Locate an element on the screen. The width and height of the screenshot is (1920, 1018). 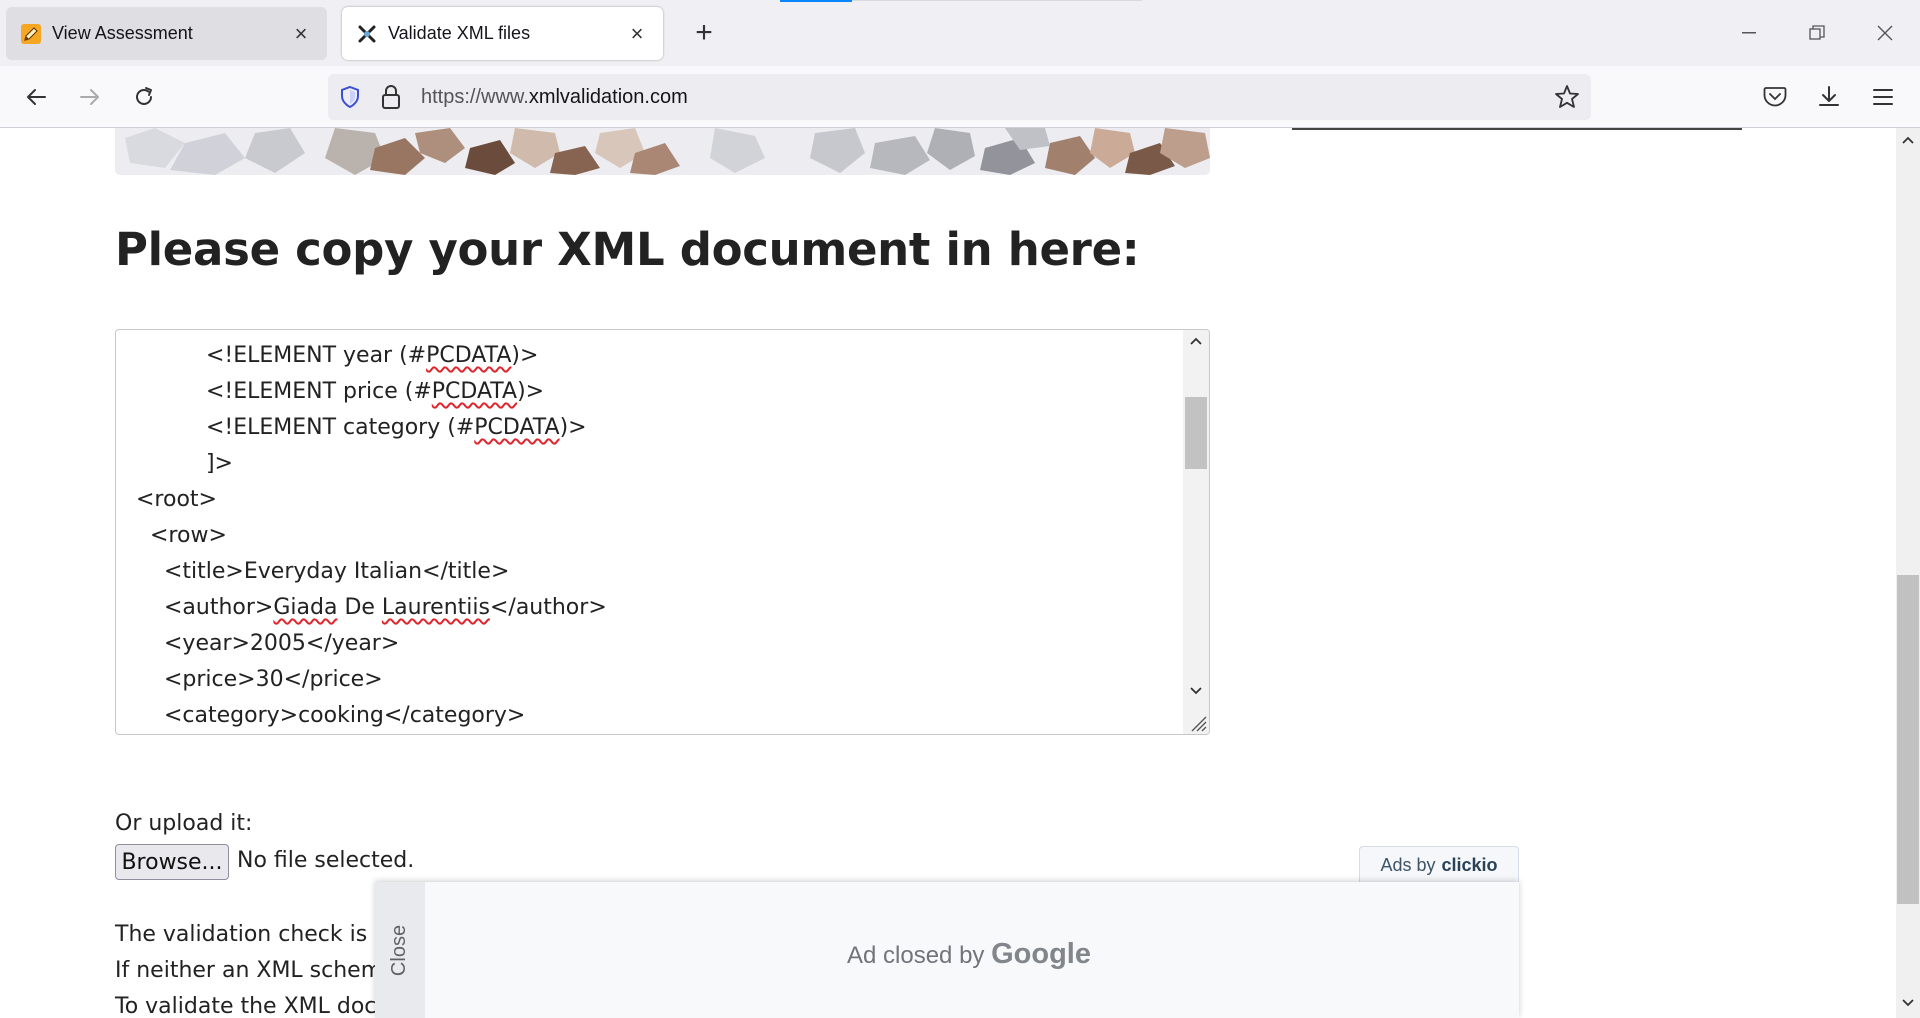
tab-title: View Assessment is located at coordinates (122, 33).